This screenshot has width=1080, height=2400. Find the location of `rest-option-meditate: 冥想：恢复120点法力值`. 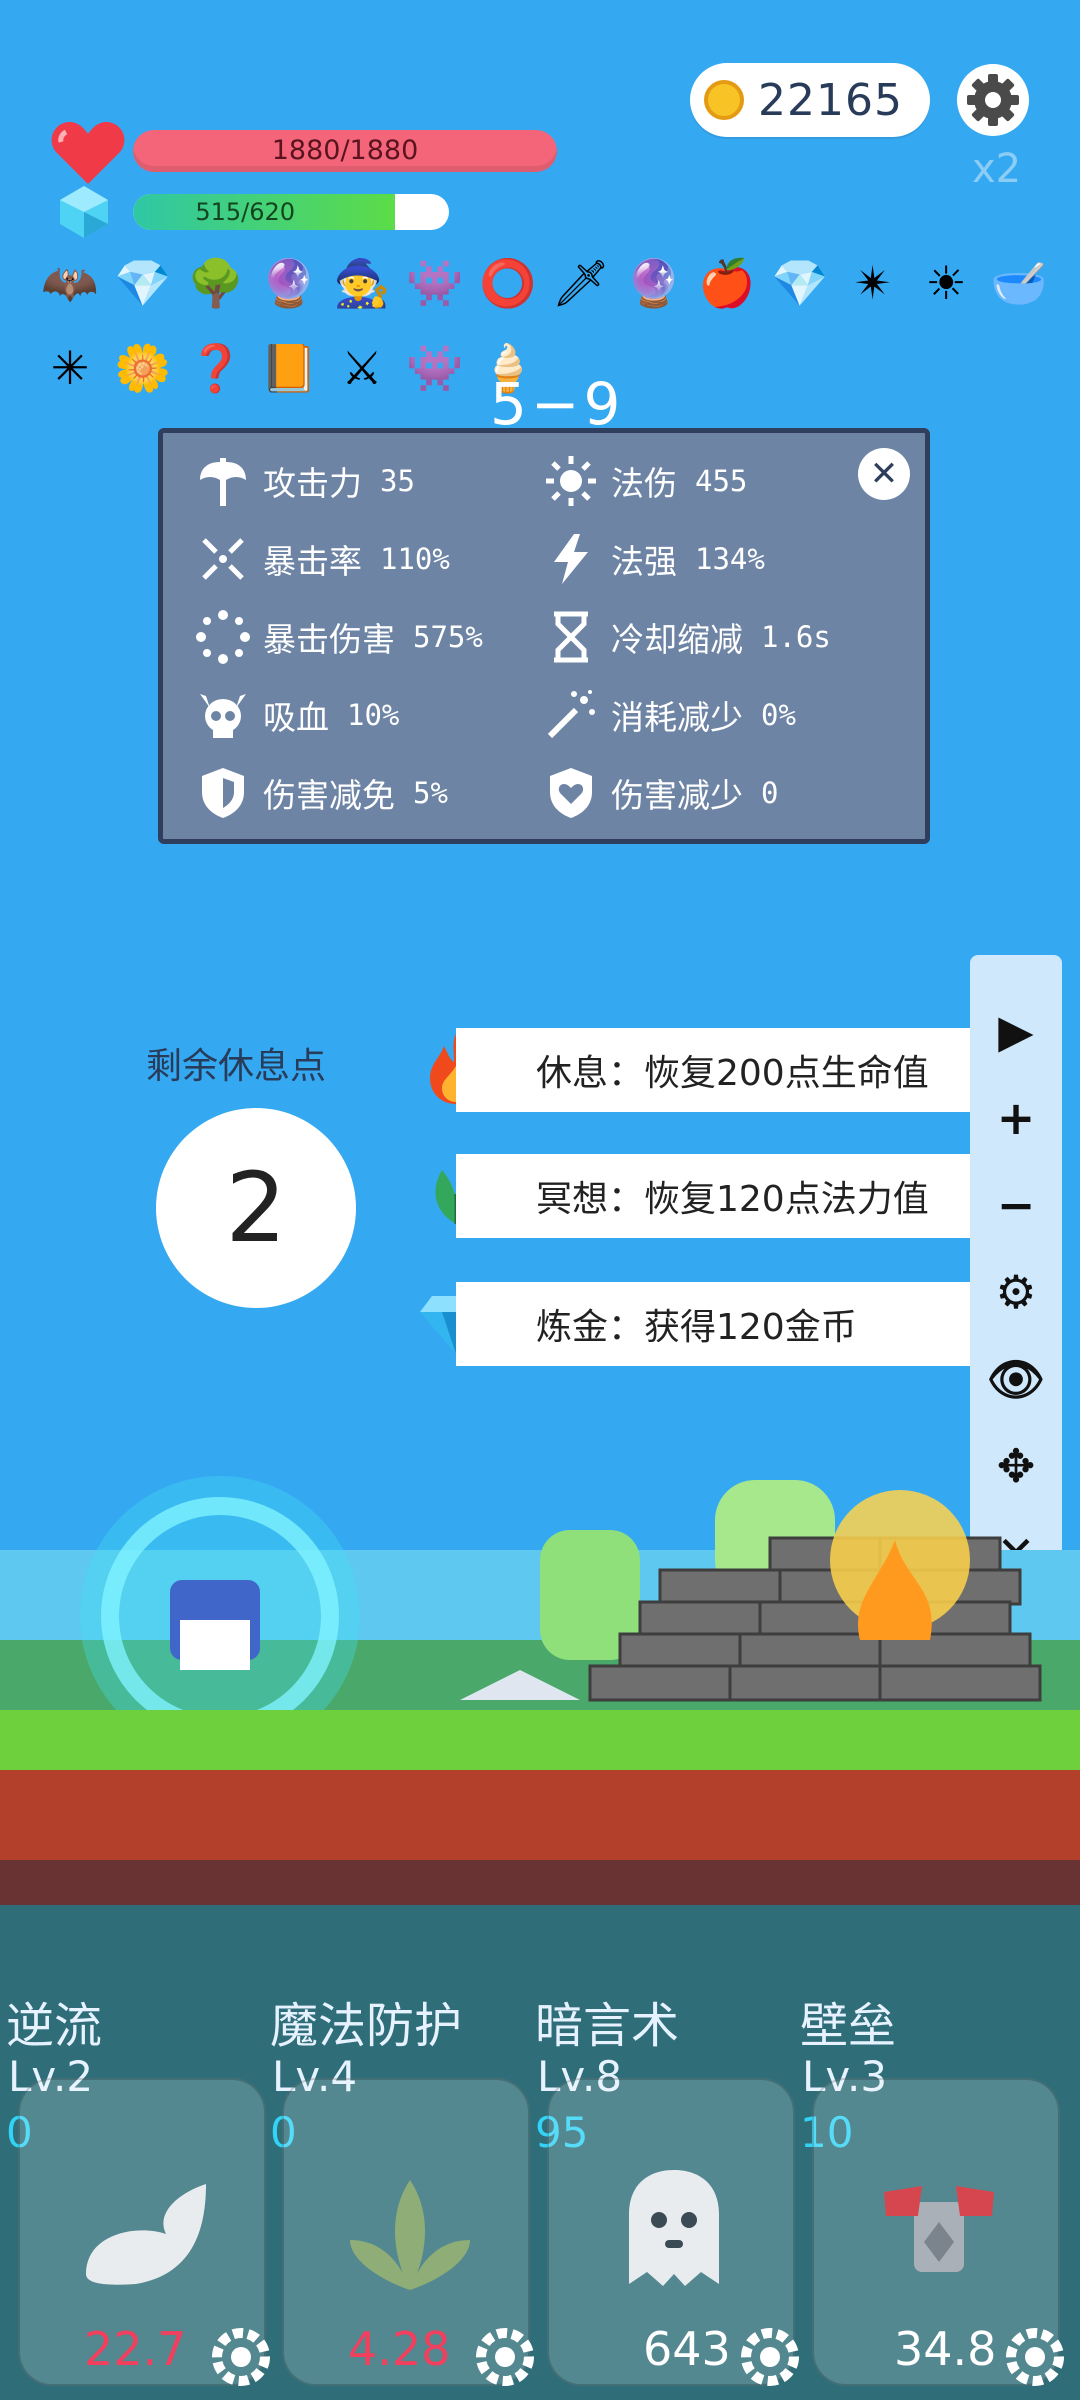

rest-option-meditate: 冥想：恢复120点法力值 is located at coordinates (726, 1196).